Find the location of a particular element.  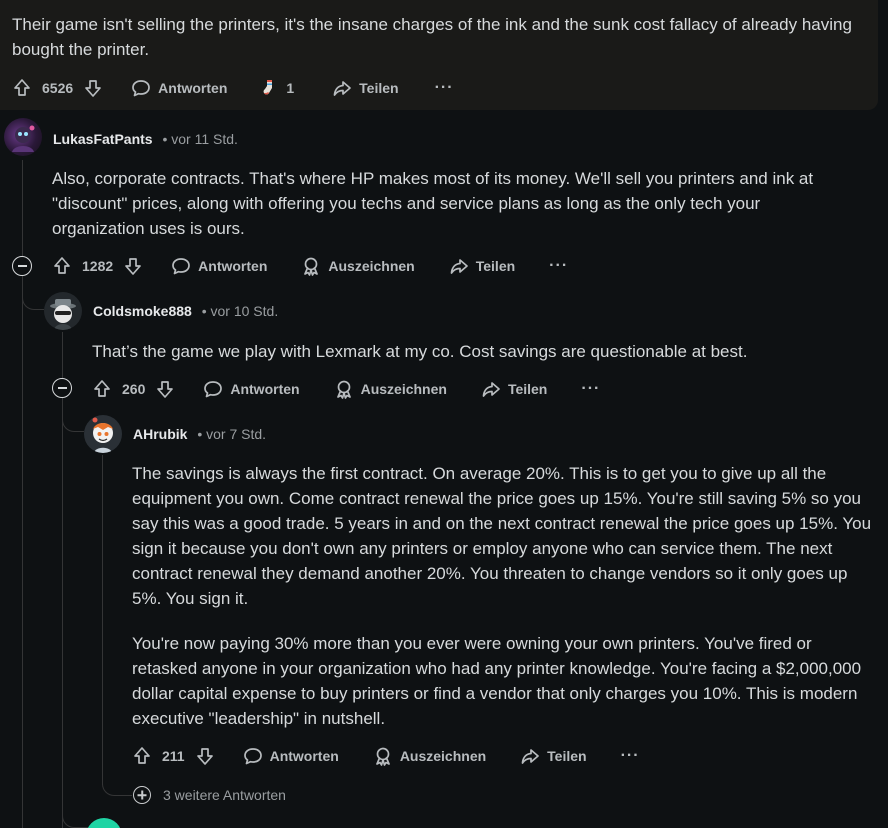

award-count: 1 is located at coordinates (290, 88).